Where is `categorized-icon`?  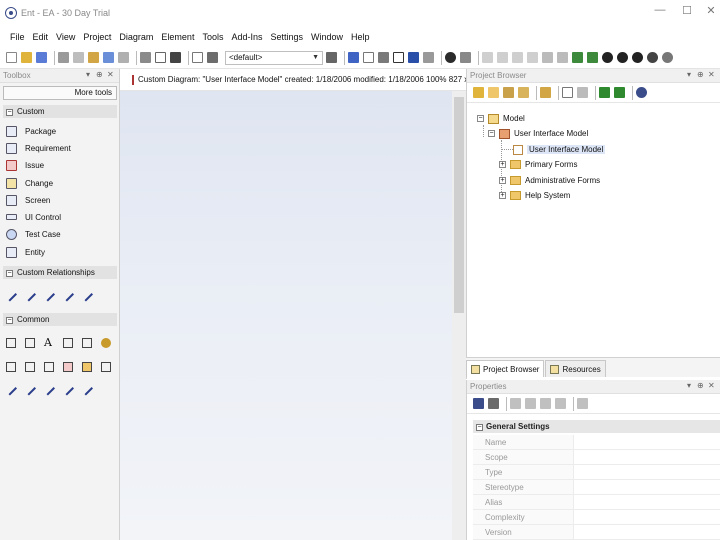
categorized-icon is located at coordinates (478, 403).